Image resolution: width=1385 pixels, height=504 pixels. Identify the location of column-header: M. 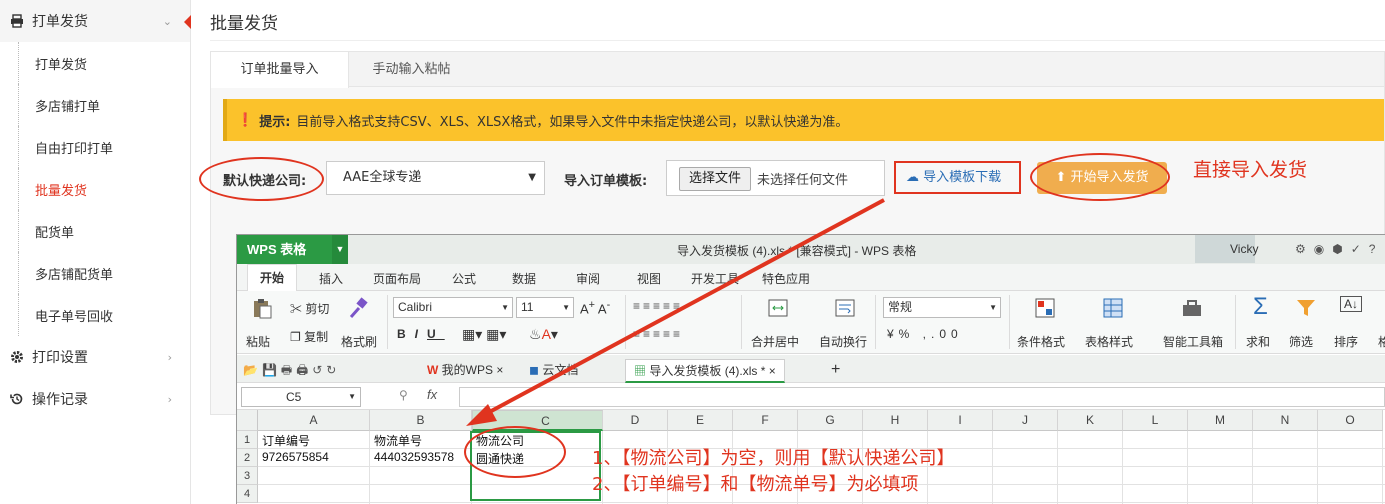
(1220, 420).